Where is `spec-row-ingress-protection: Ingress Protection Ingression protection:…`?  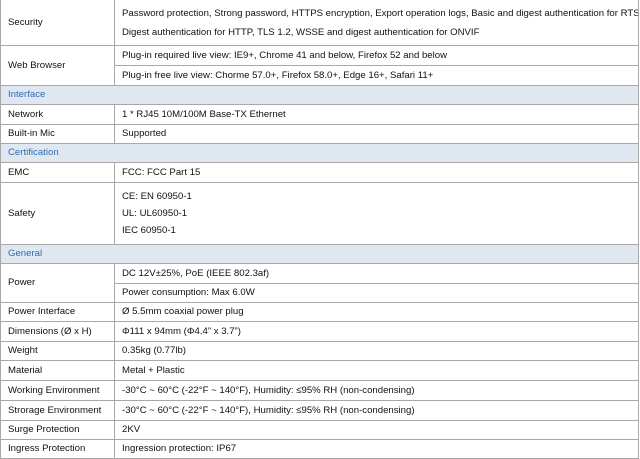 spec-row-ingress-protection: Ingress Protection Ingression protection:… is located at coordinates (319, 449).